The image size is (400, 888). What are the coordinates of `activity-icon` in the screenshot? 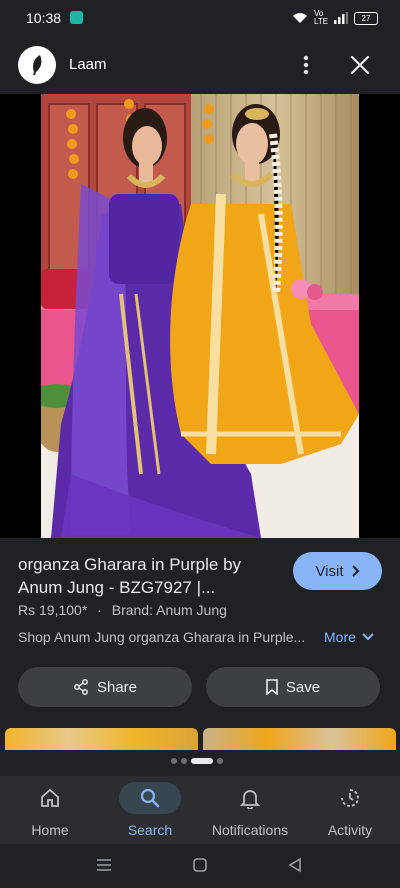 It's located at (350, 798).